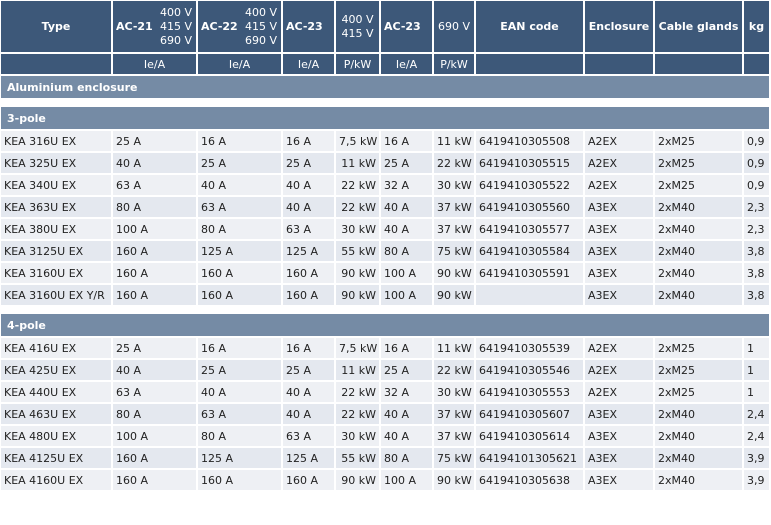 The image size is (771, 525). Describe the element at coordinates (756, 370) in the screenshot. I see `table-cell: 1` at that location.